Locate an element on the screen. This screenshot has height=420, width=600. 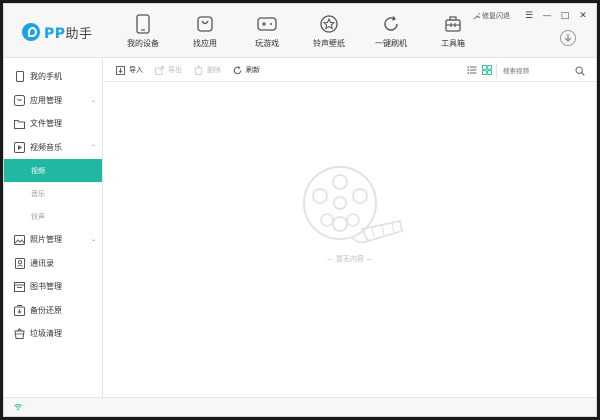
toolbox-icon is located at coordinates (453, 24).